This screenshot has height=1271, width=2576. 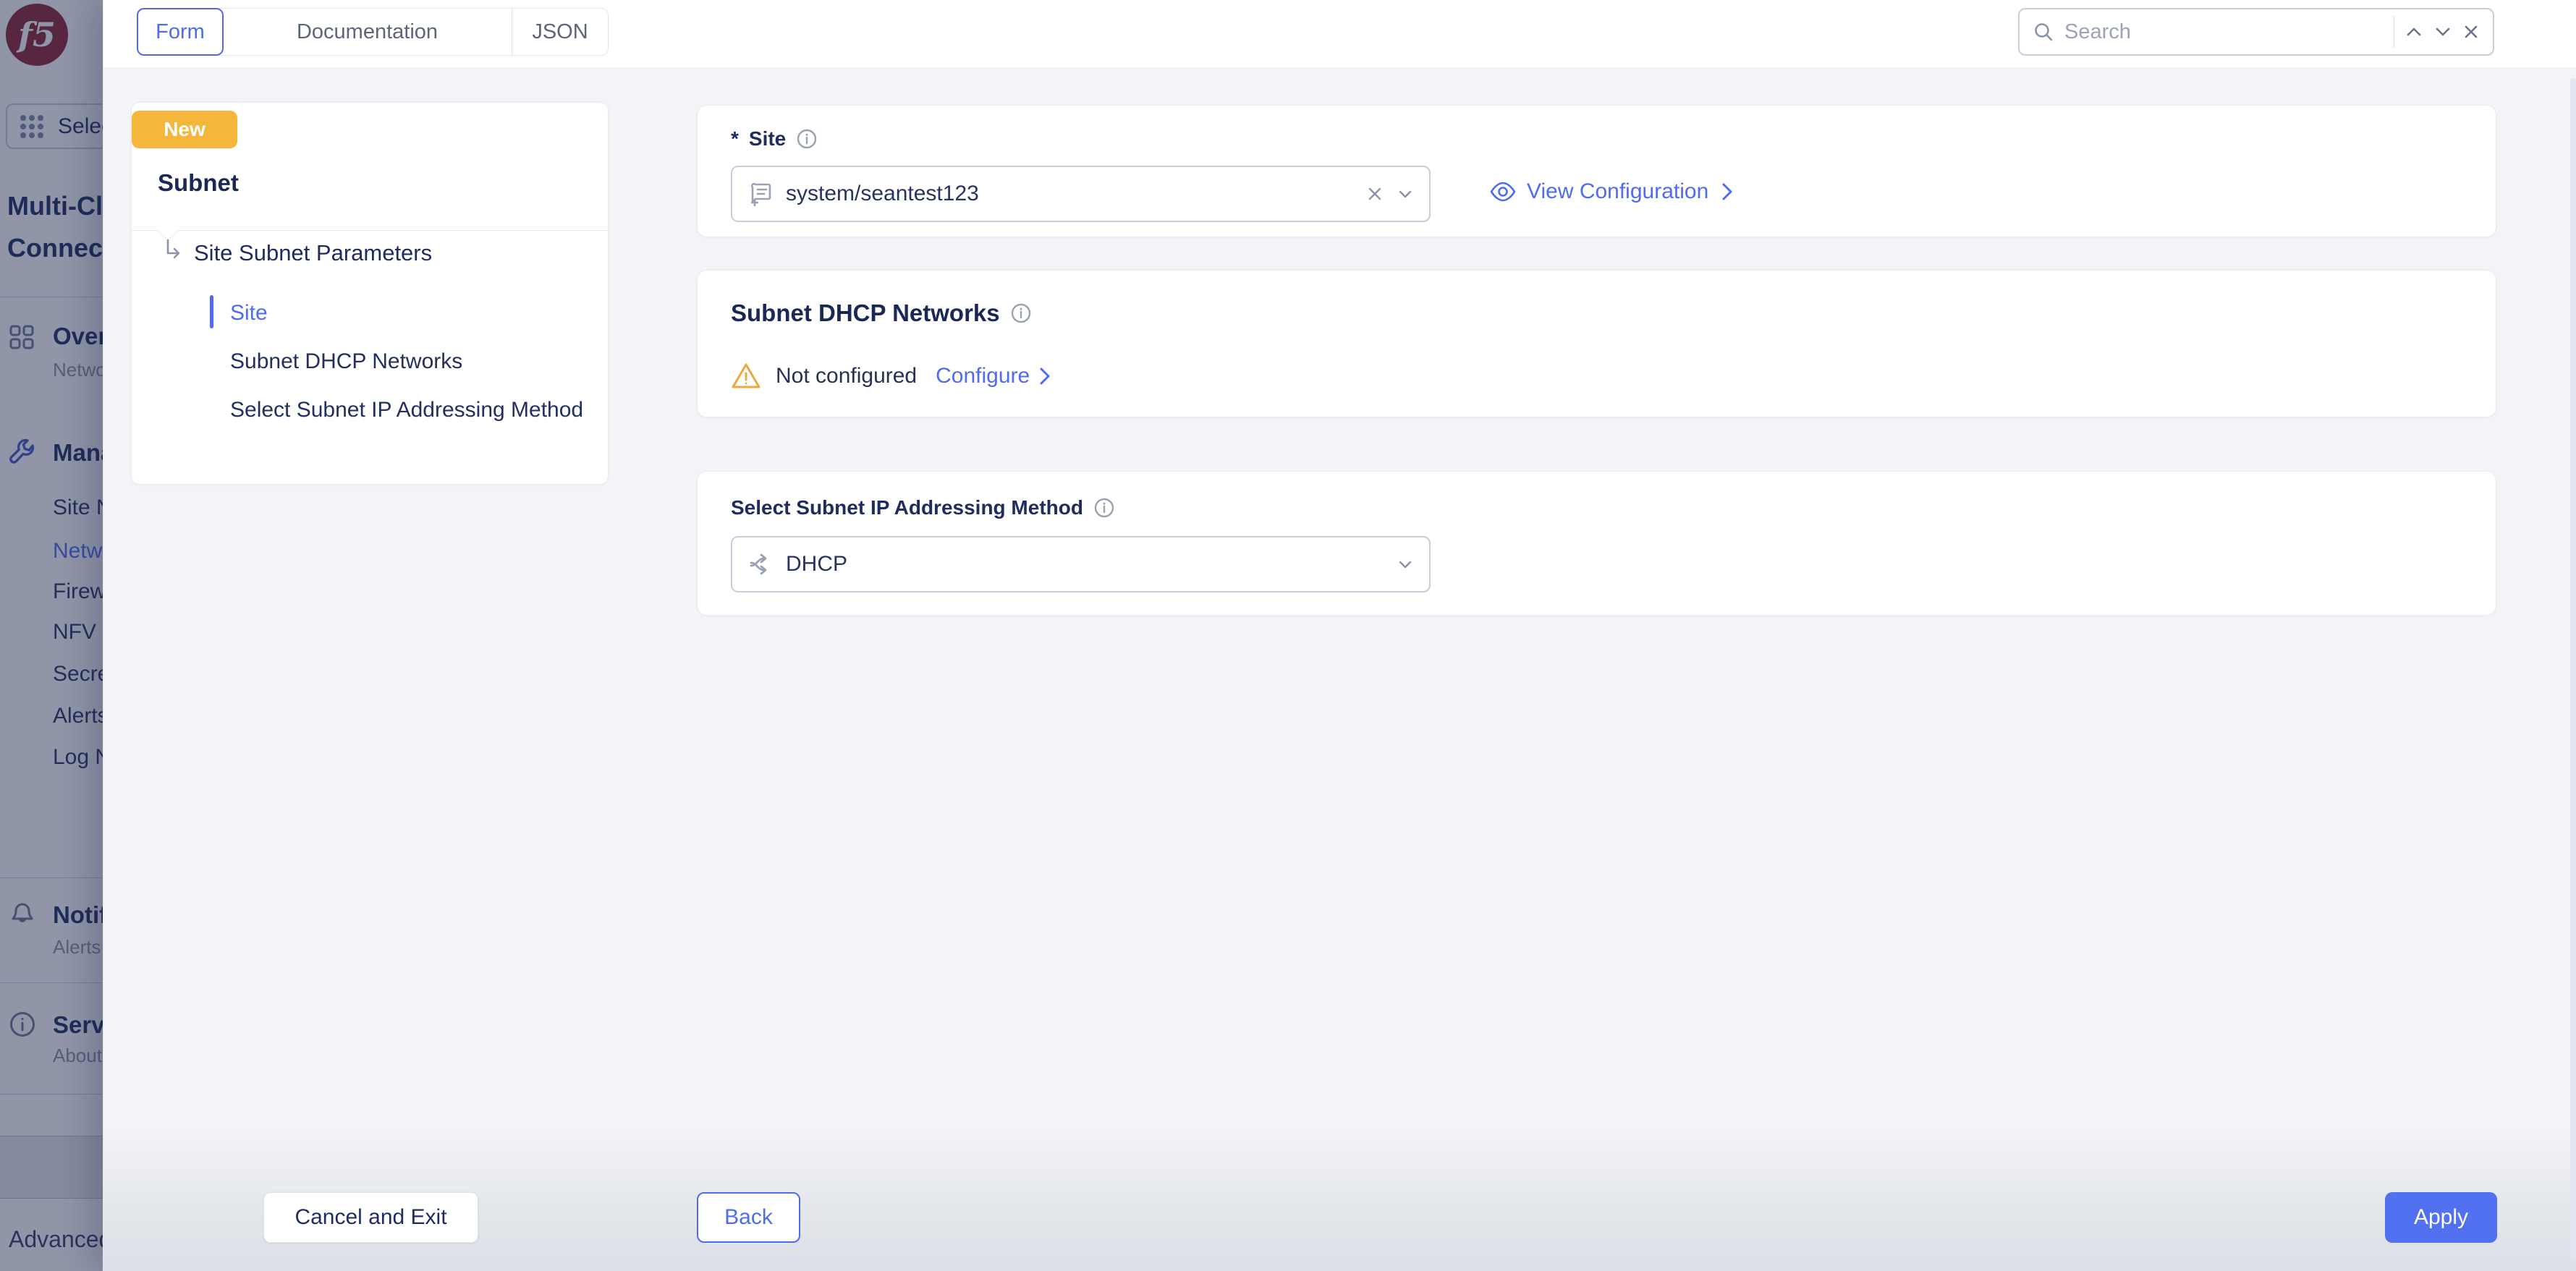 What do you see at coordinates (983, 376) in the screenshot?
I see `configure-label: Configure` at bounding box center [983, 376].